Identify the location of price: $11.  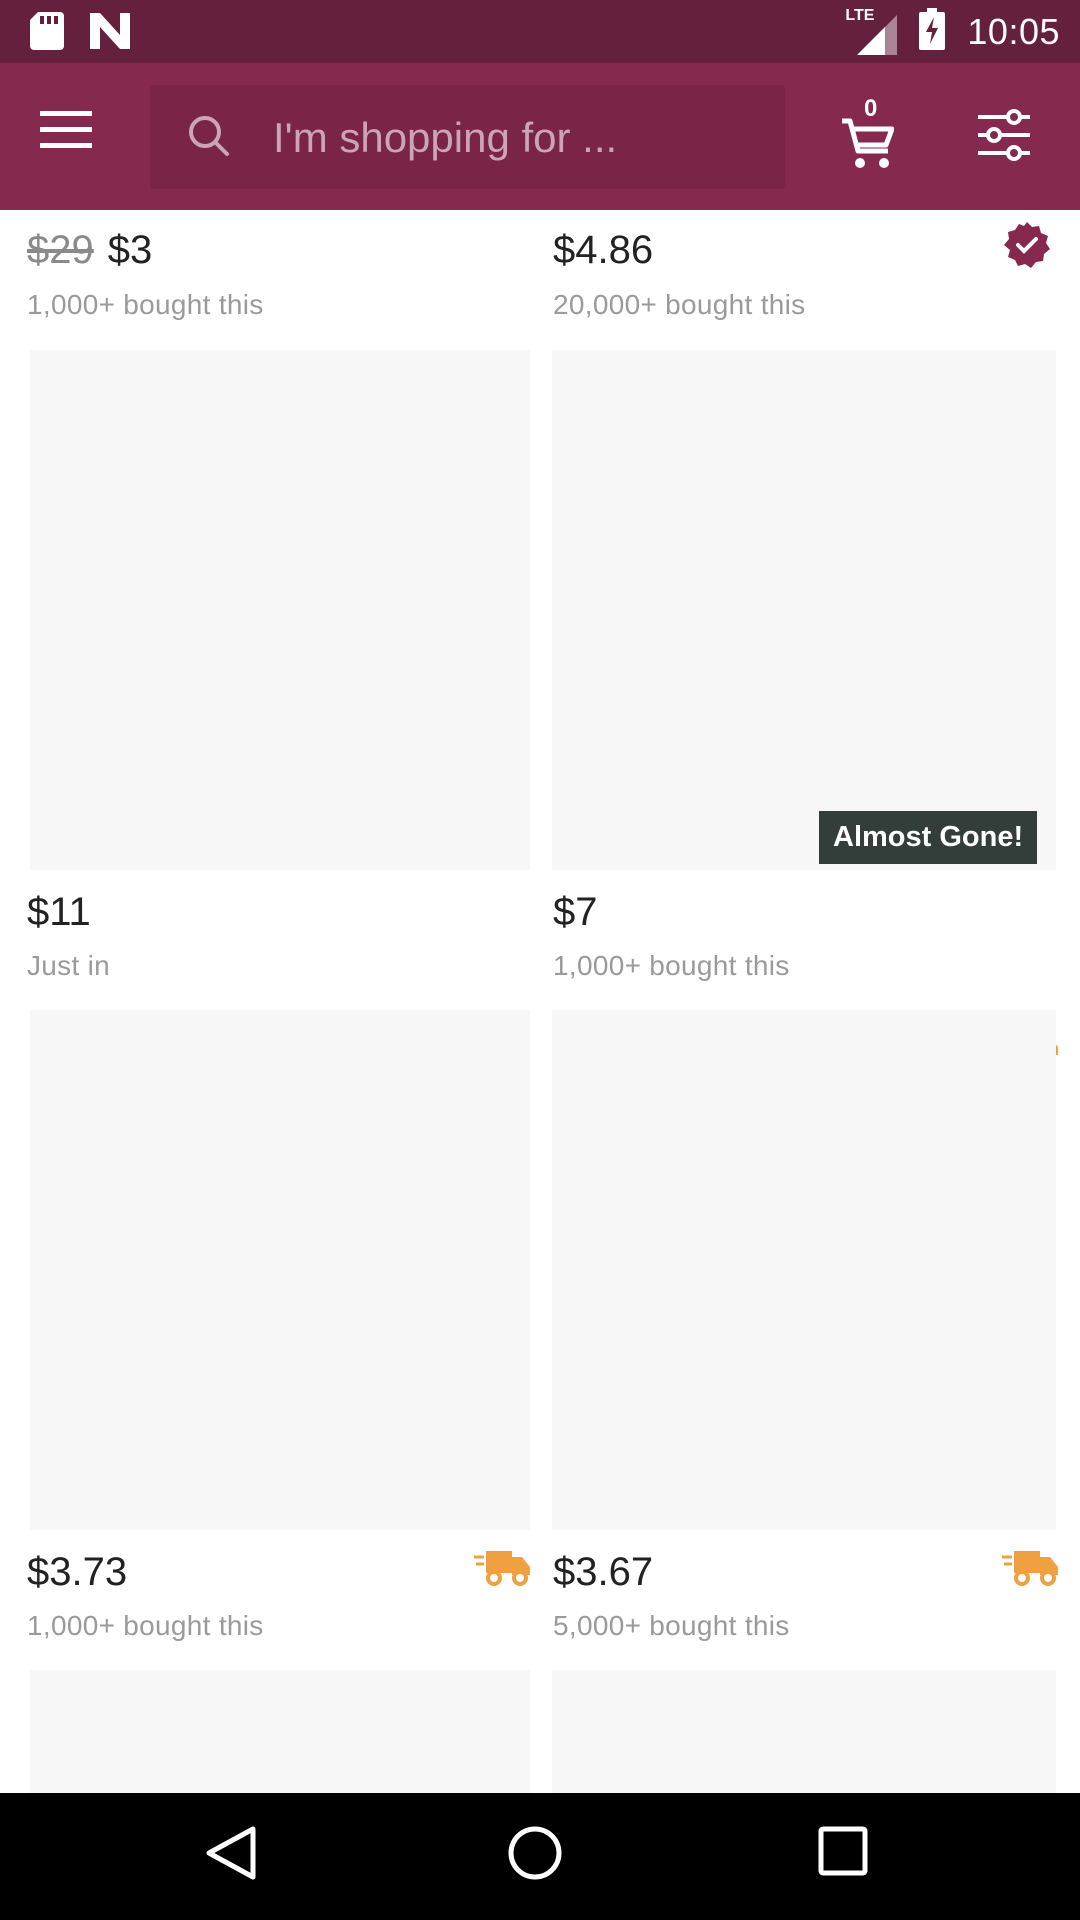
(59, 912).